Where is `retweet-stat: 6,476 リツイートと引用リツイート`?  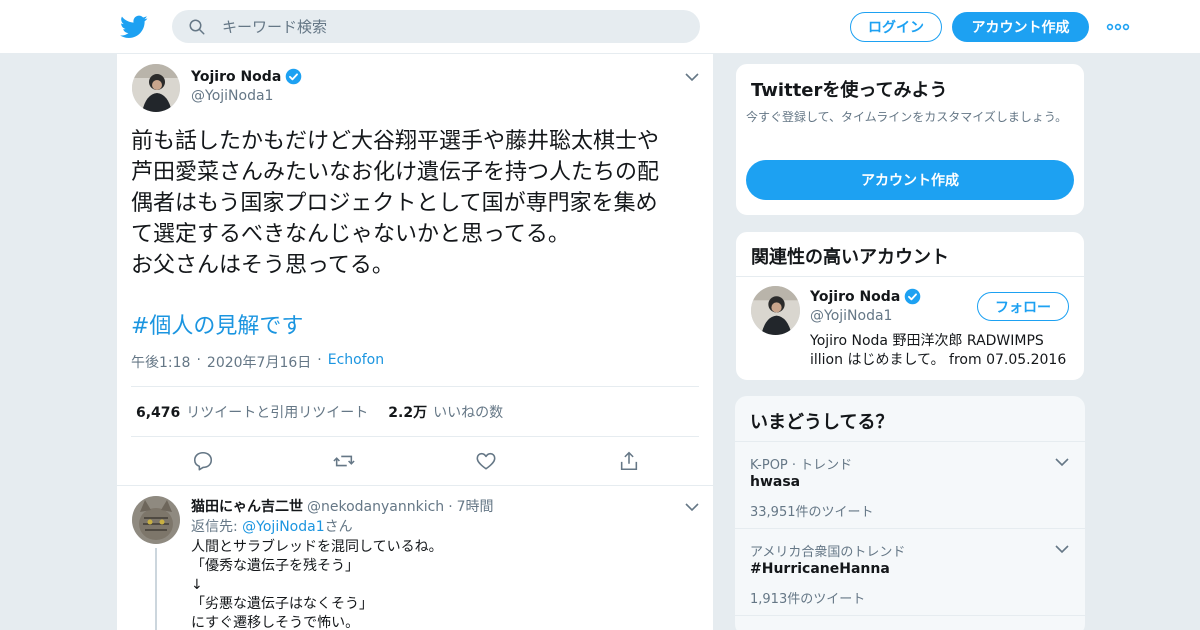
retweet-stat: 6,476 リツイートと引用リツイート is located at coordinates (252, 412).